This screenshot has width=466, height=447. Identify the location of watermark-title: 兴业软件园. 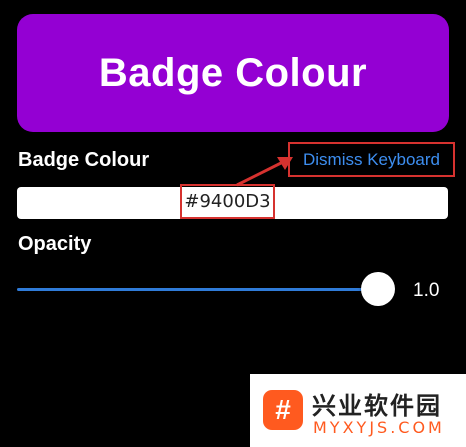
(377, 406).